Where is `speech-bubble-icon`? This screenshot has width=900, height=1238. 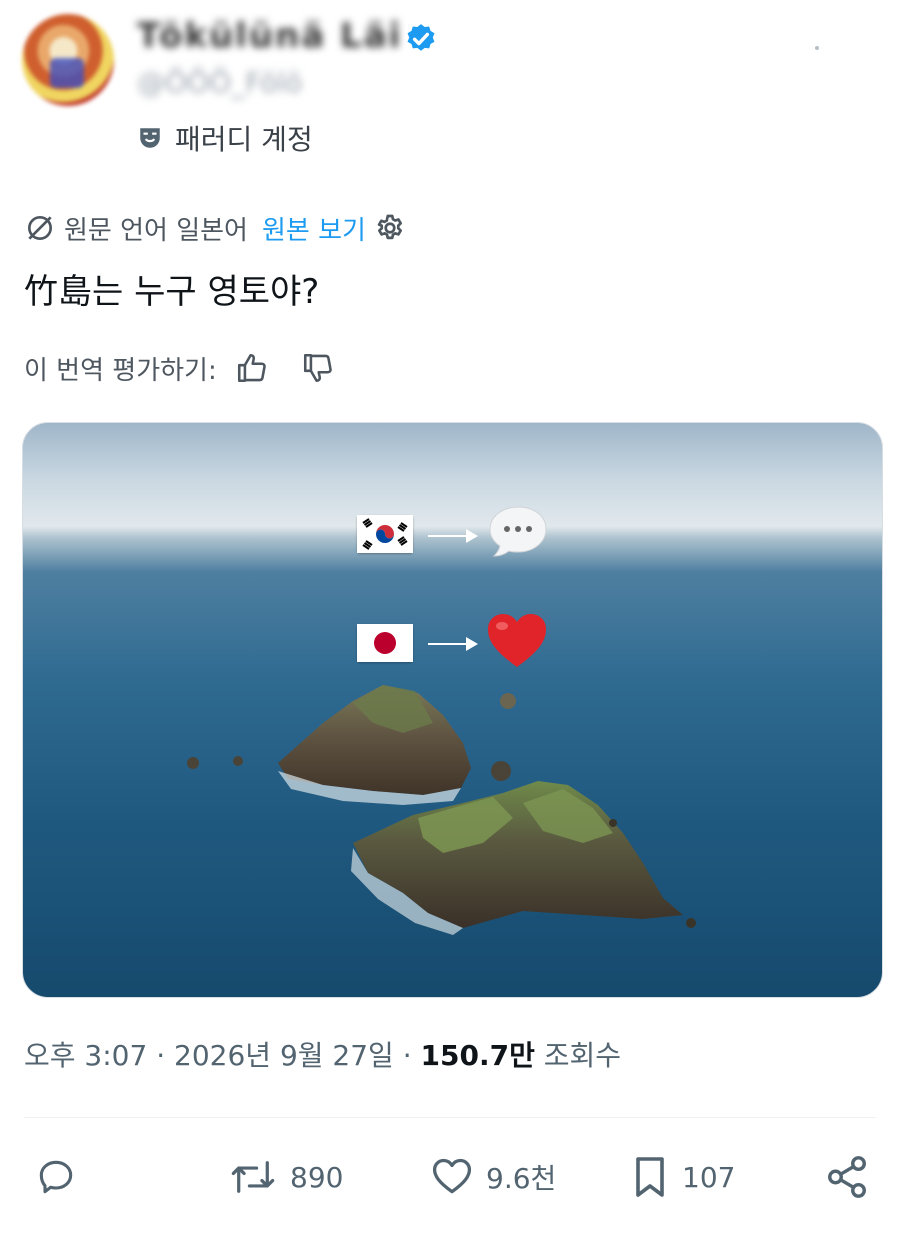
speech-bubble-icon is located at coordinates (518, 531).